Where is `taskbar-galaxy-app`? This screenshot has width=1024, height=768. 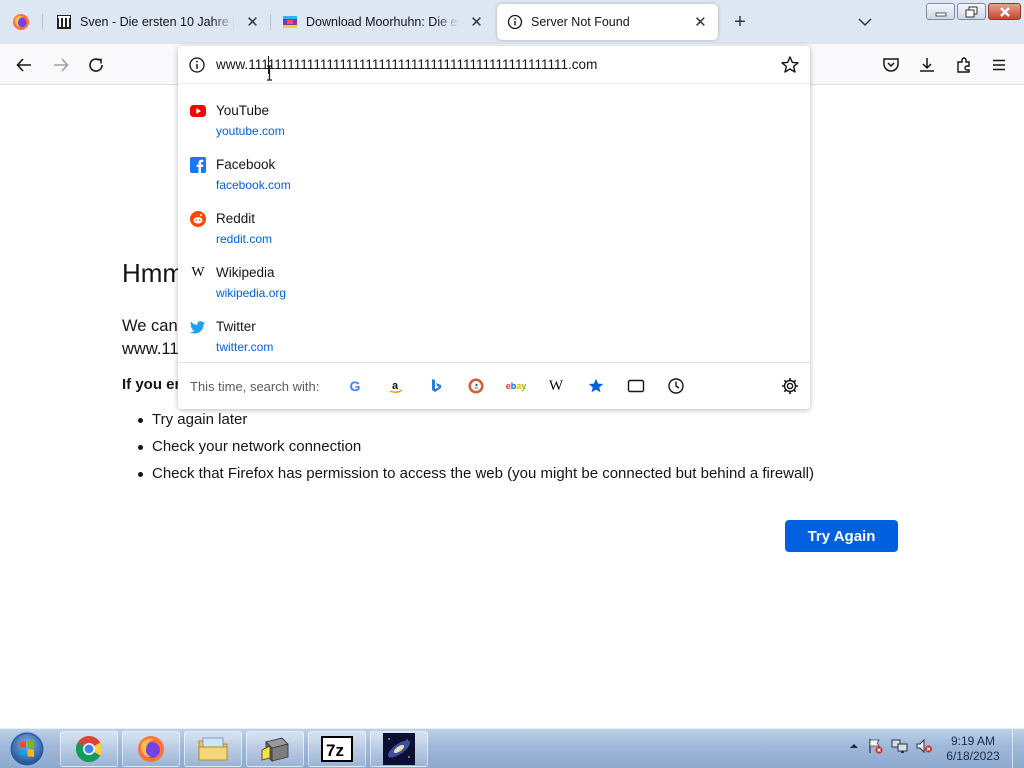 taskbar-galaxy-app is located at coordinates (399, 749).